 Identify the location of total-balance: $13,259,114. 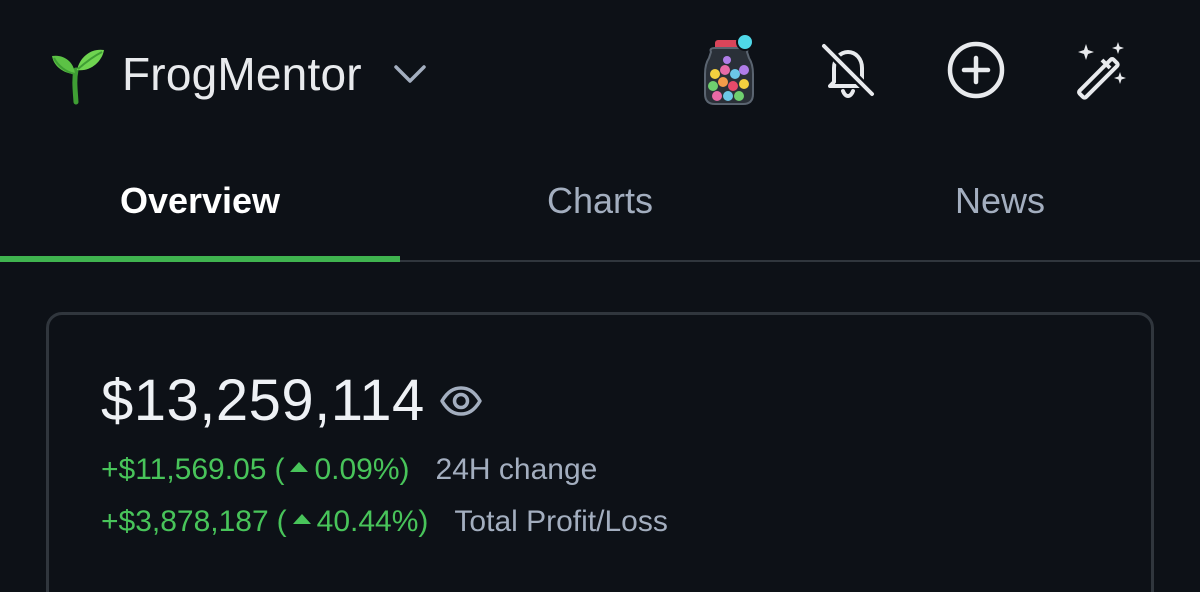
(263, 400).